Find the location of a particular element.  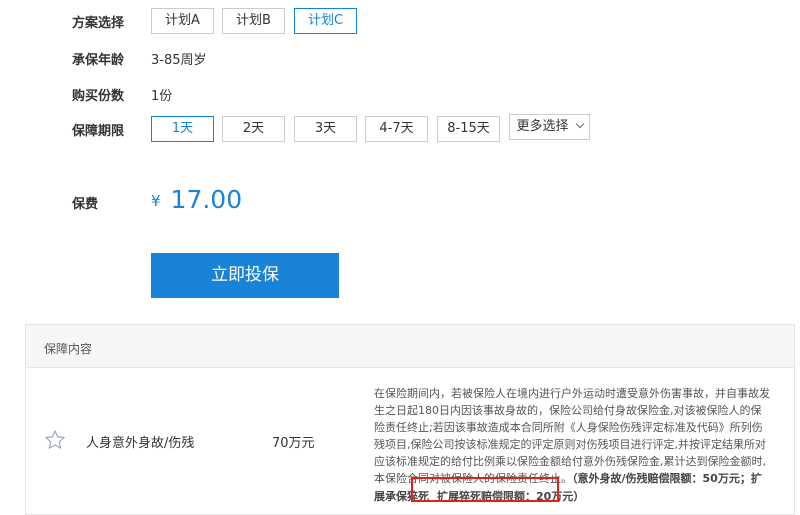

premium-label: 保费 is located at coordinates (85, 204).